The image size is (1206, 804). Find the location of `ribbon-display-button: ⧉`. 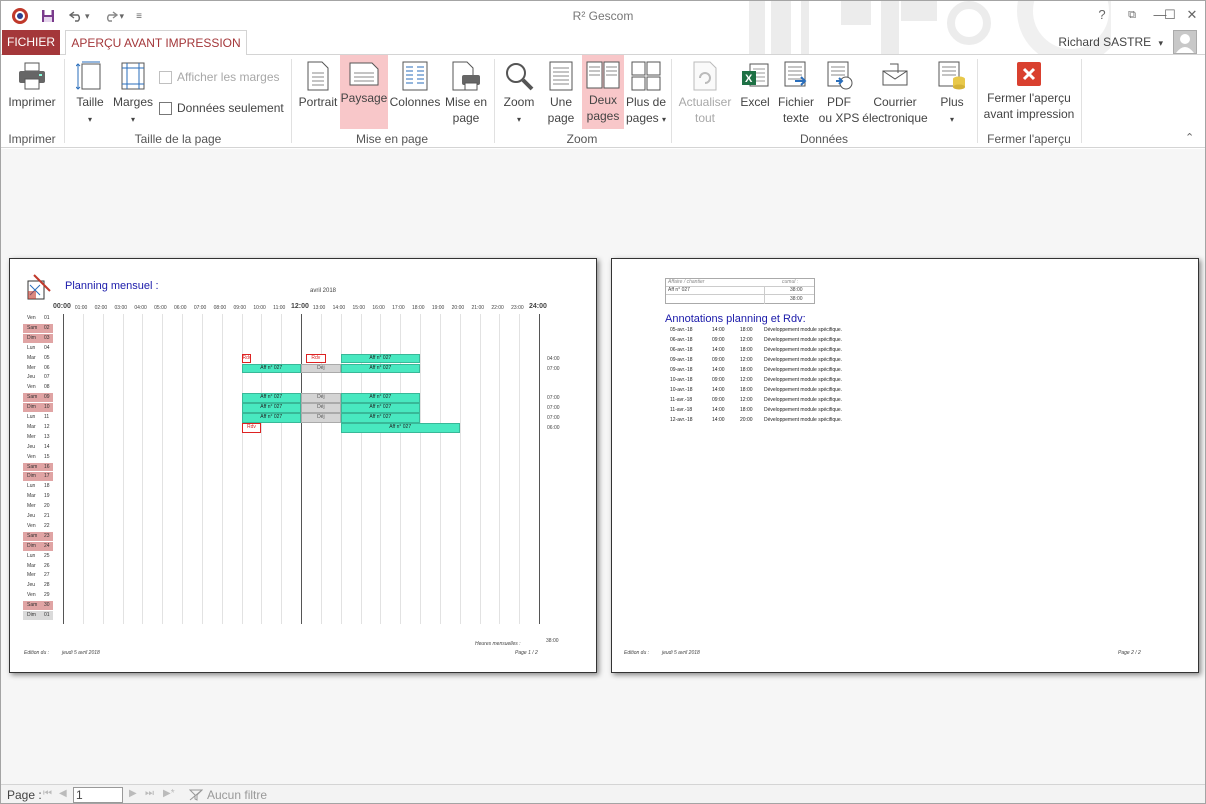

ribbon-display-button: ⧉ is located at coordinates (1132, 15).